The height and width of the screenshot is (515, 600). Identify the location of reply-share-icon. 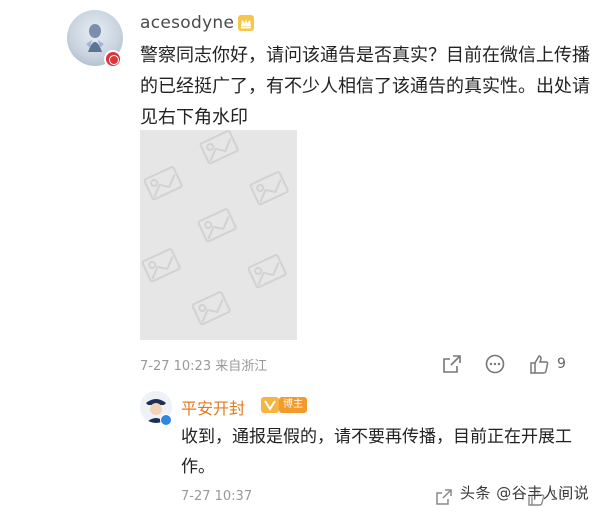
(444, 497).